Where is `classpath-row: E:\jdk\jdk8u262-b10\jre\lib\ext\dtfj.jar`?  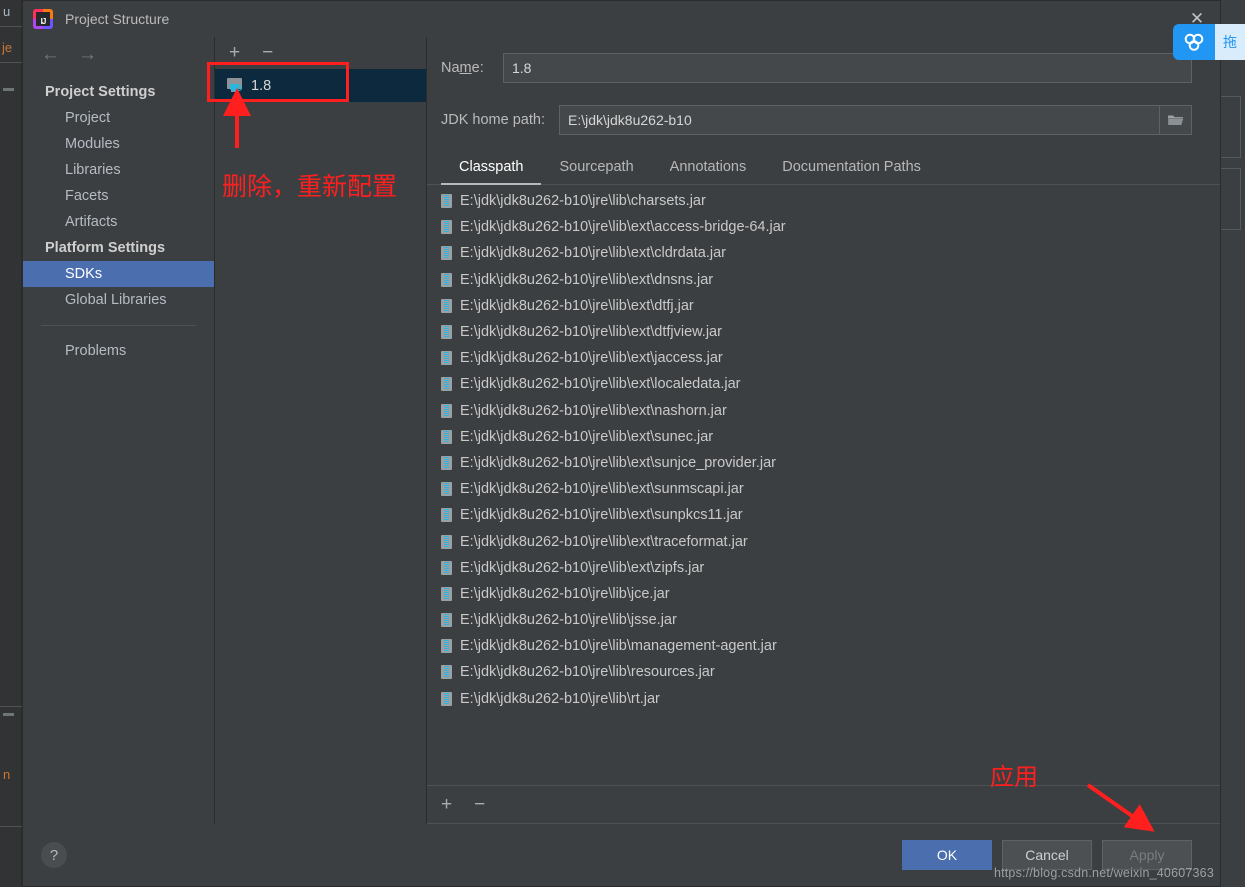 classpath-row: E:\jdk\jdk8u262-b10\jre\lib\ext\dtfj.jar is located at coordinates (823, 306).